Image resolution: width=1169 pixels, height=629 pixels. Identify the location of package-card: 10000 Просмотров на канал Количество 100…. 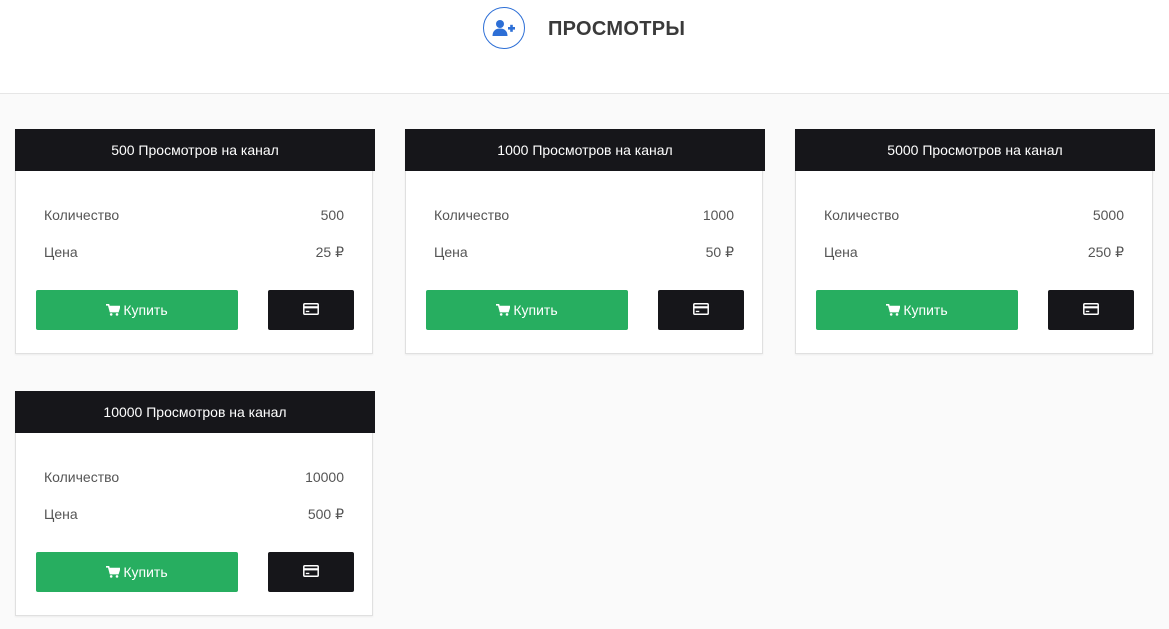
(195, 503).